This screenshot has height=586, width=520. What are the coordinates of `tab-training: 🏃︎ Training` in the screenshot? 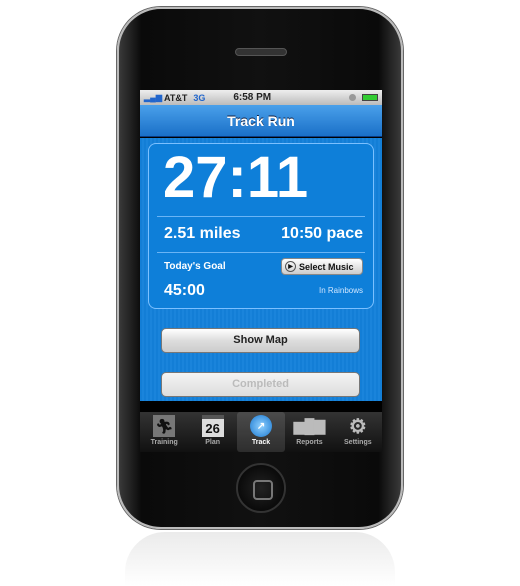 It's located at (164, 432).